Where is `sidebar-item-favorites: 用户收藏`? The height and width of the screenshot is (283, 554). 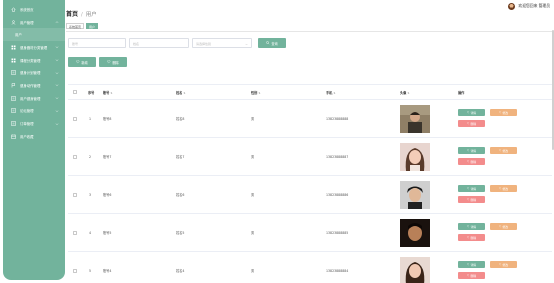
sidebar-item-favorites: 用户收藏 is located at coordinates (34, 136).